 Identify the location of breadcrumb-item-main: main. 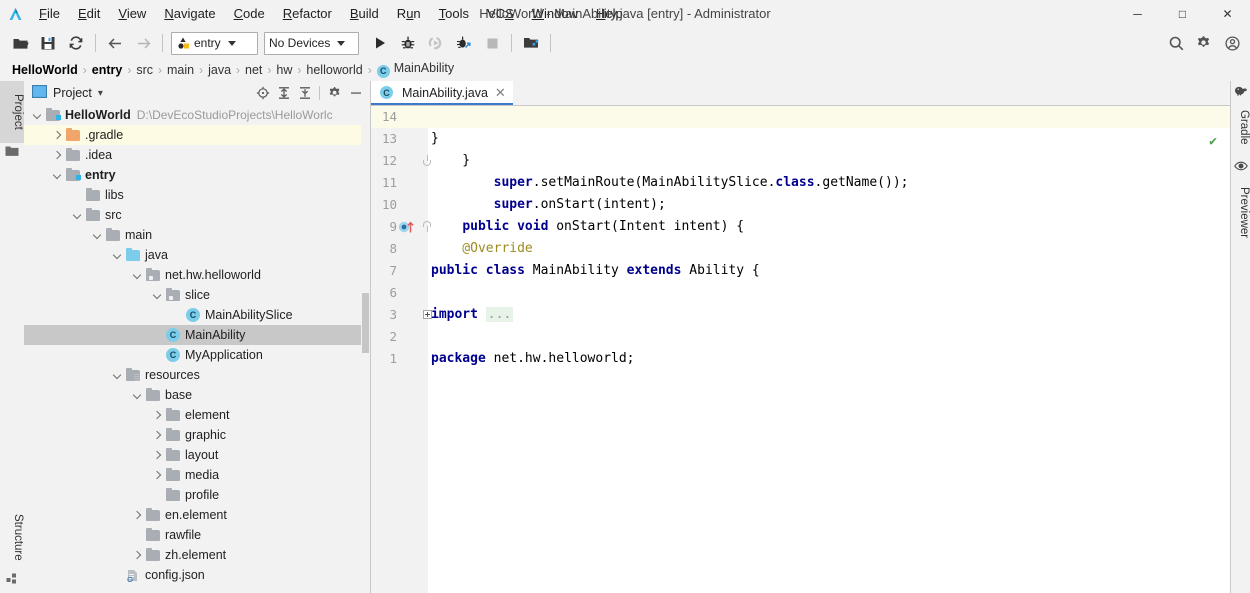
(180, 70).